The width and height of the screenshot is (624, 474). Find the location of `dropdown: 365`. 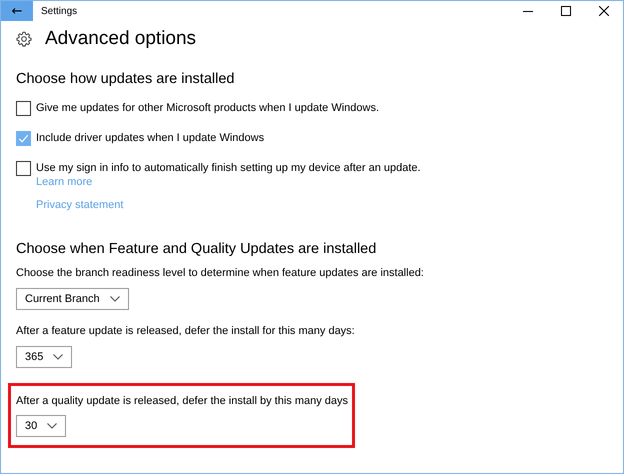

dropdown: 365 is located at coordinates (44, 357).